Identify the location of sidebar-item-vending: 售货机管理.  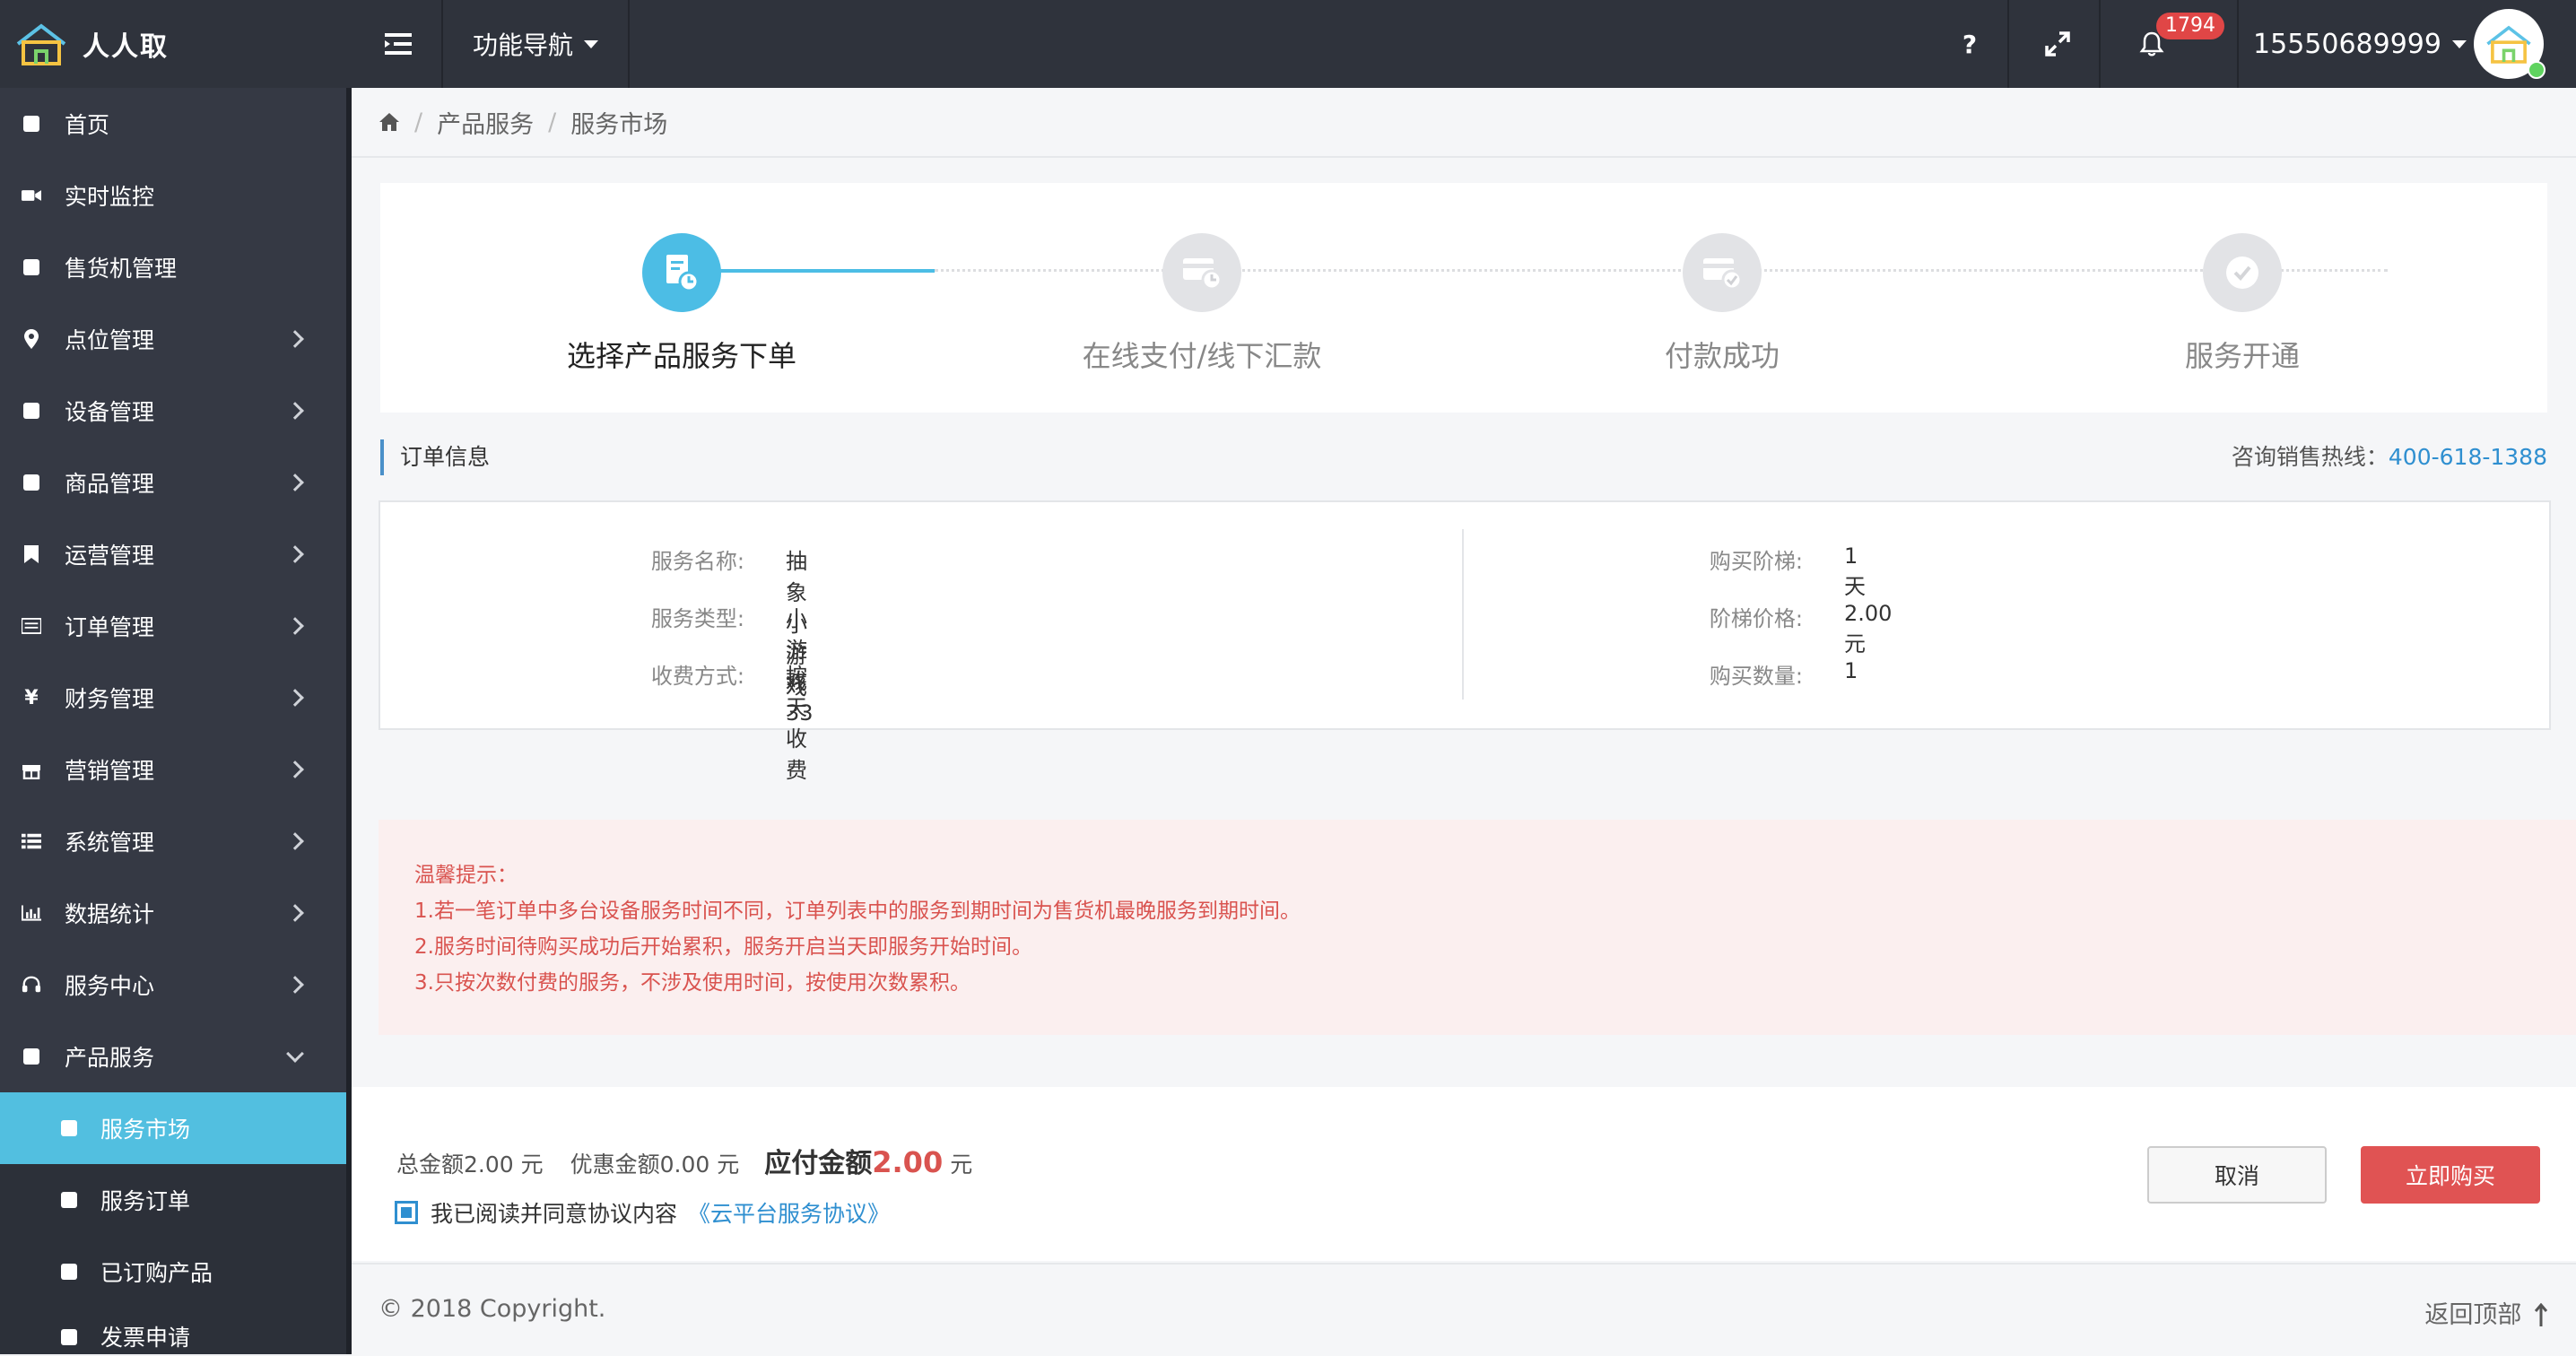
(173, 267).